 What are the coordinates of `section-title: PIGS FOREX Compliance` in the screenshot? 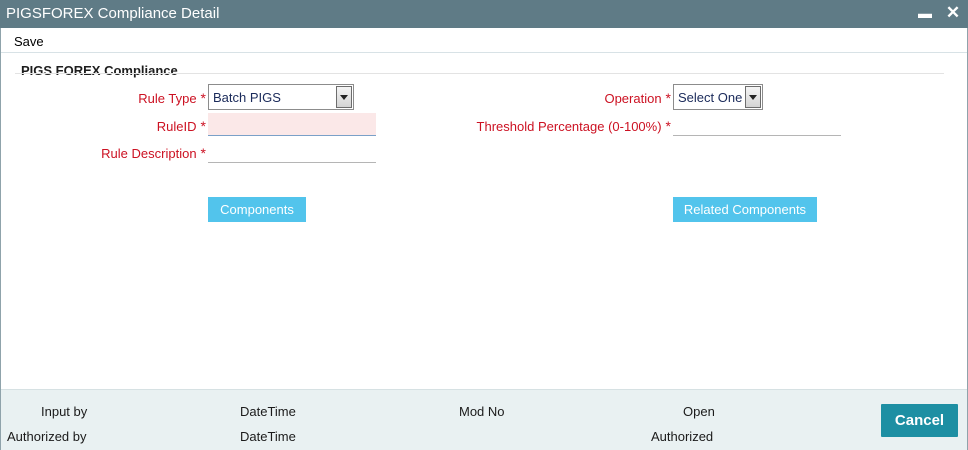 It's located at (99, 70).